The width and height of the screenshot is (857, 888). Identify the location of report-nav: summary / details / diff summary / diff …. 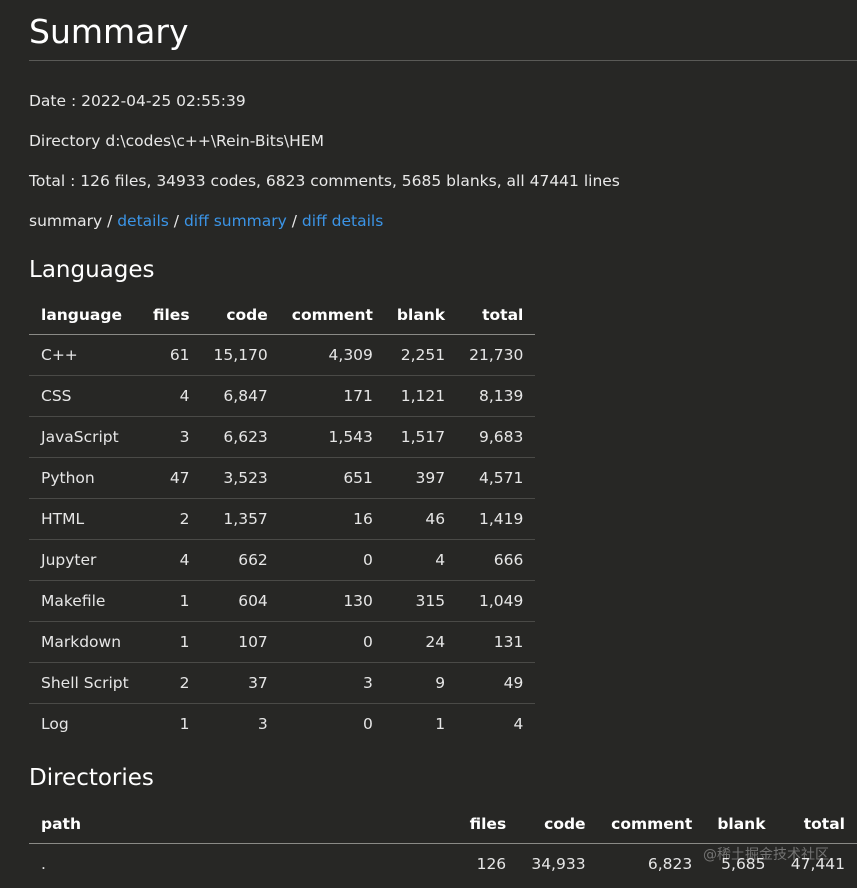
(206, 221).